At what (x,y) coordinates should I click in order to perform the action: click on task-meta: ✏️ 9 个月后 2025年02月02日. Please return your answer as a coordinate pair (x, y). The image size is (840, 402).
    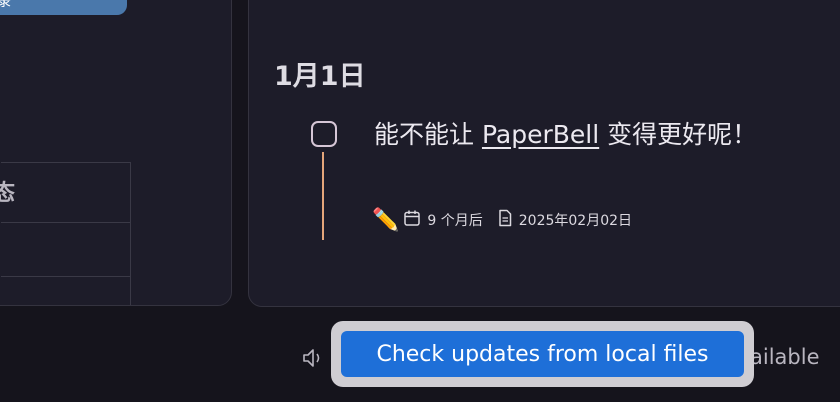
    Looking at the image, I should click on (502, 220).